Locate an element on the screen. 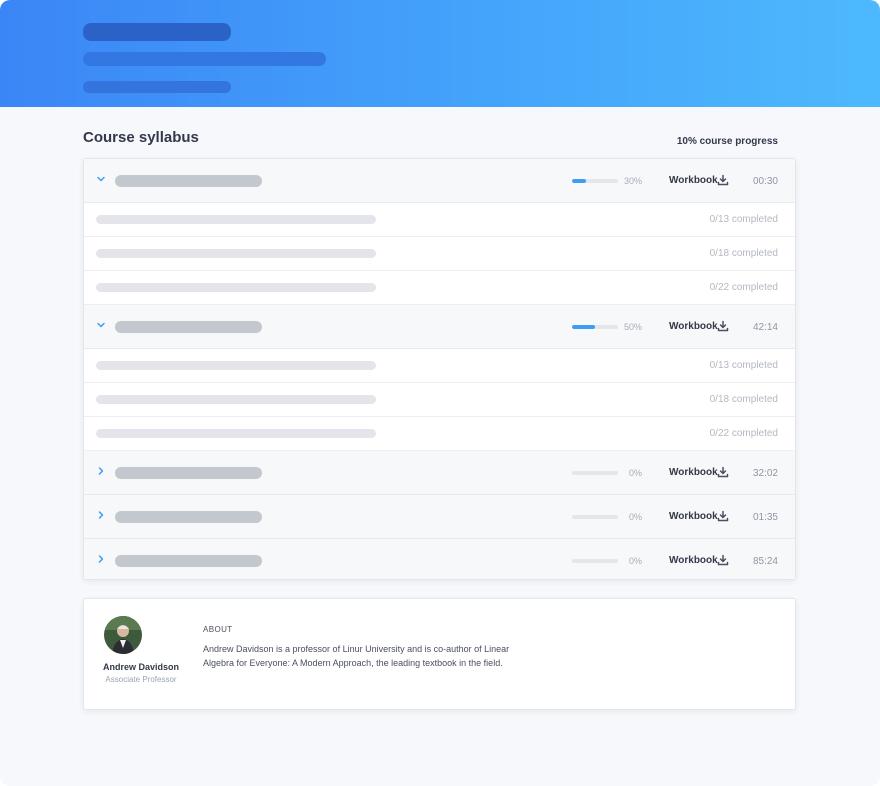 The width and height of the screenshot is (880, 786). course-title-placeholder is located at coordinates (157, 32).